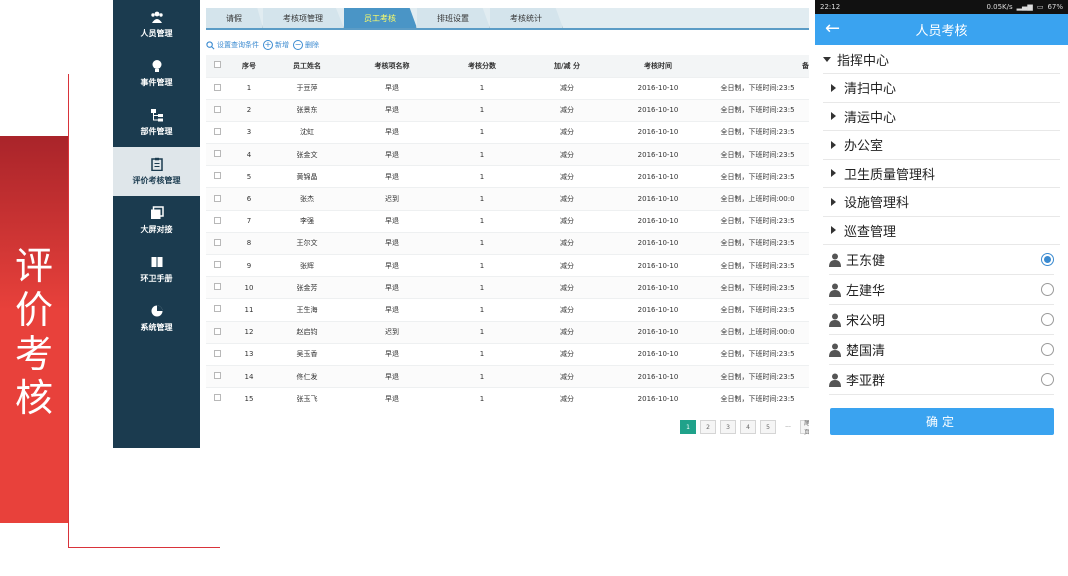 The height and width of the screenshot is (576, 1068). What do you see at coordinates (507, 287) in the screenshot?
I see `table-row: 10 张金芳 早退 1 减分 2016-10-10 全日制，下班时间:23:5` at bounding box center [507, 287].